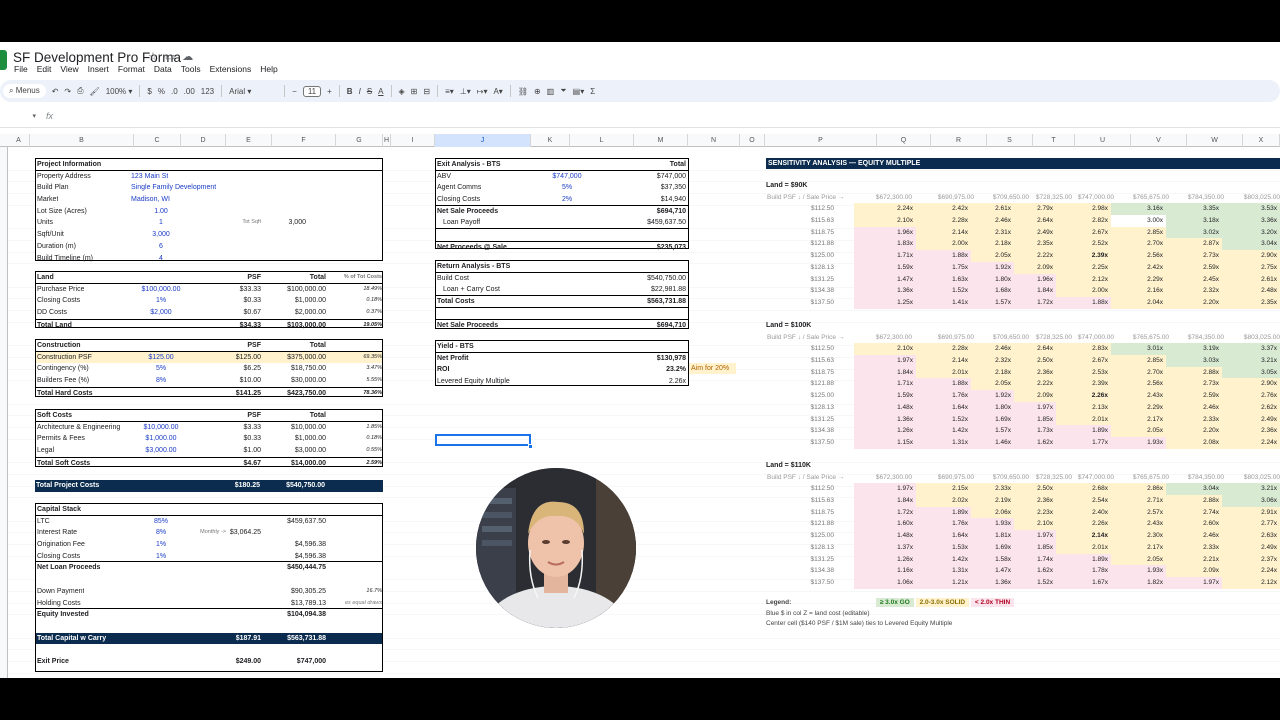 This screenshot has width=1280, height=720. I want to click on line-input: $2,000, so click(161, 313).